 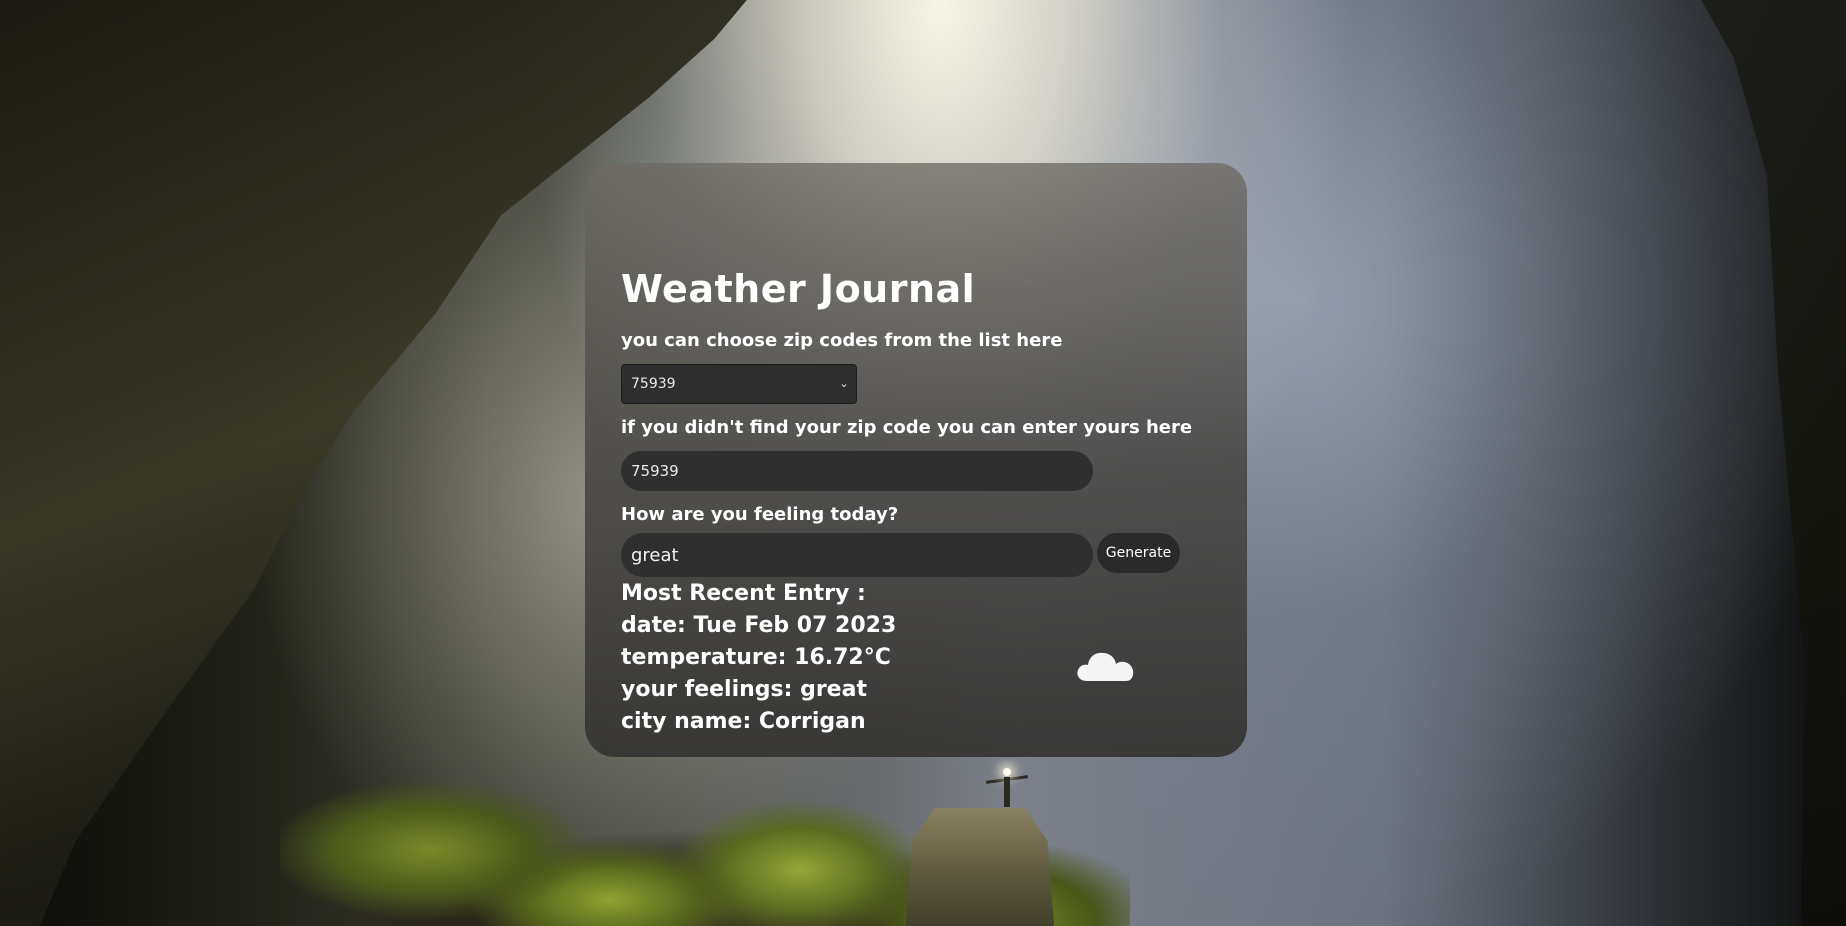 I want to click on generate-button: Generate, so click(x=1138, y=553).